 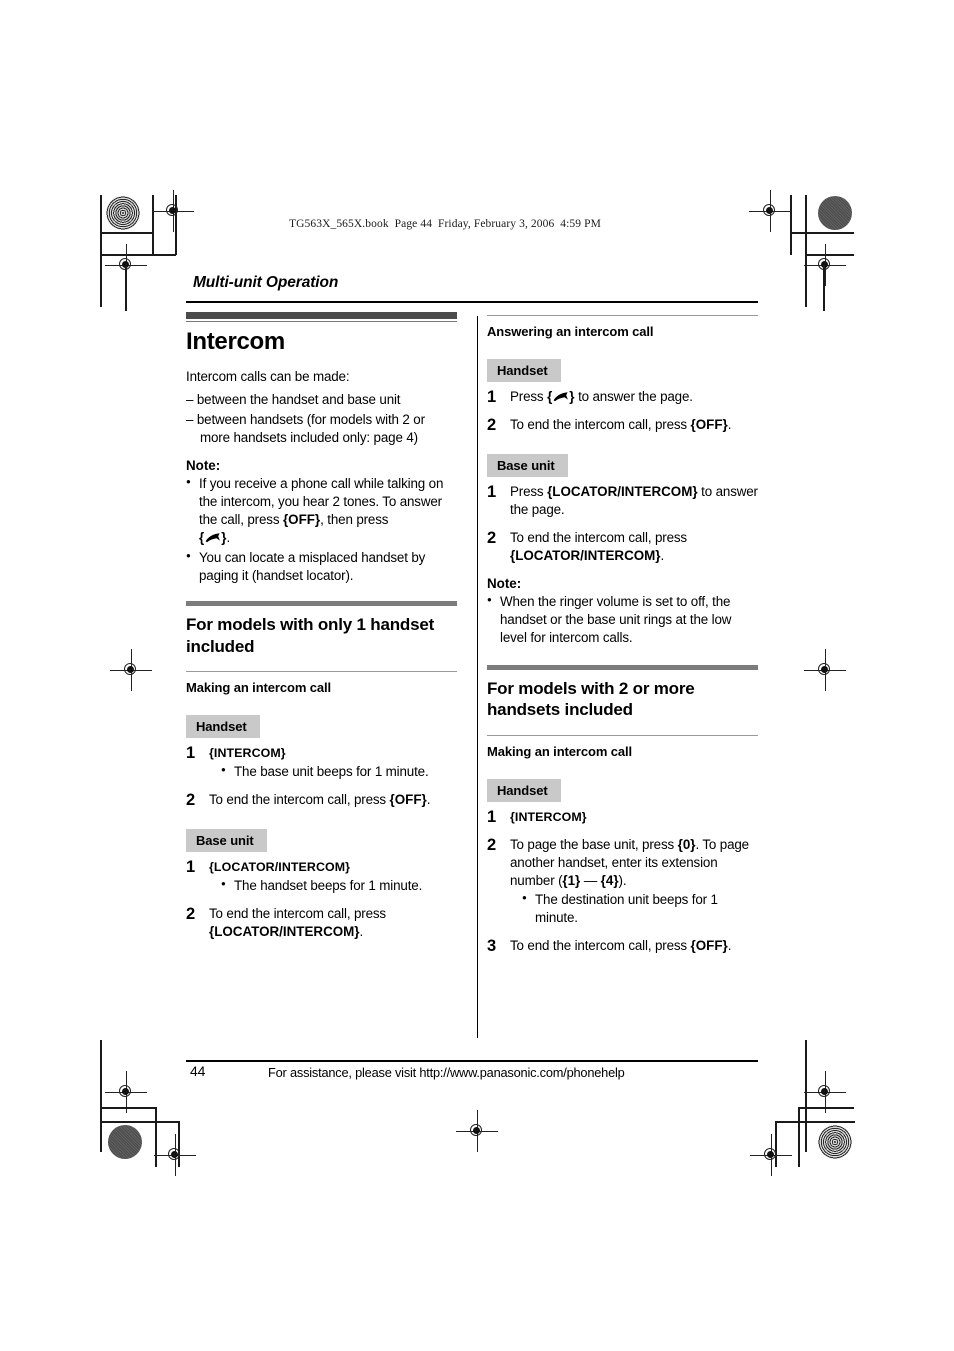 What do you see at coordinates (339, 885) in the screenshot?
I see `step-bullet: The handset beeps for 1 minute.` at bounding box center [339, 885].